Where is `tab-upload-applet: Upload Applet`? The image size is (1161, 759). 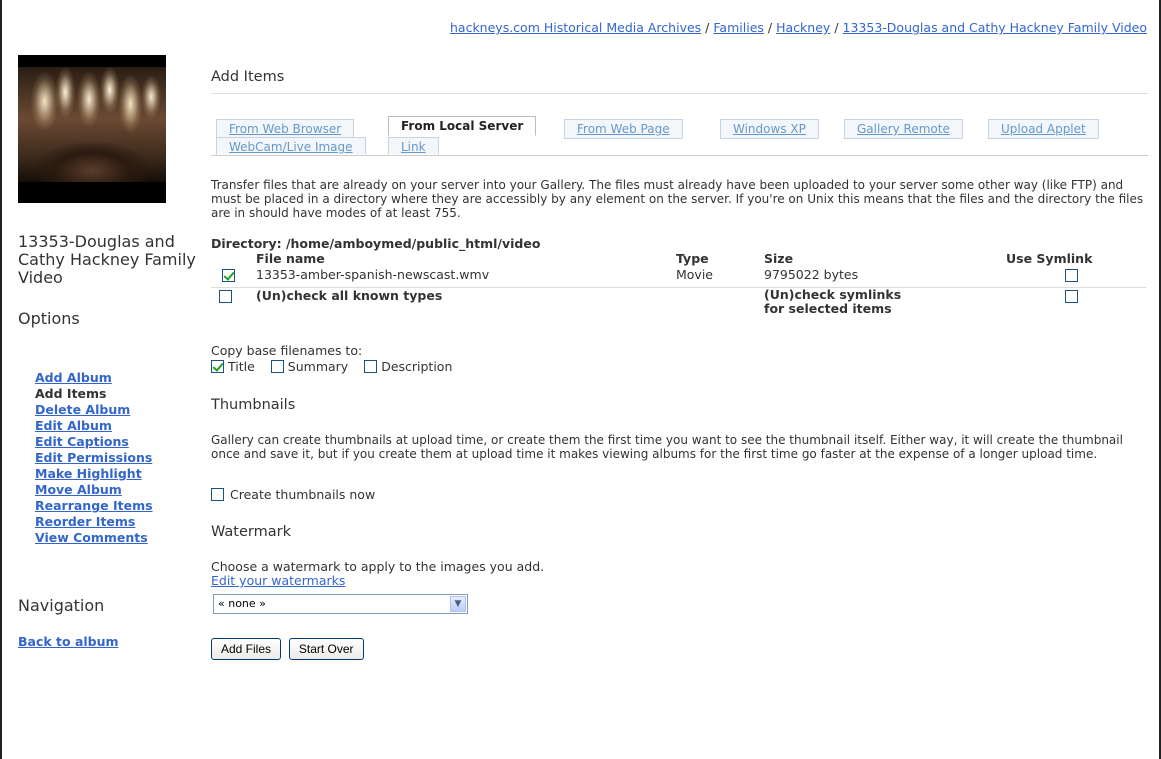 tab-upload-applet: Upload Applet is located at coordinates (1043, 129).